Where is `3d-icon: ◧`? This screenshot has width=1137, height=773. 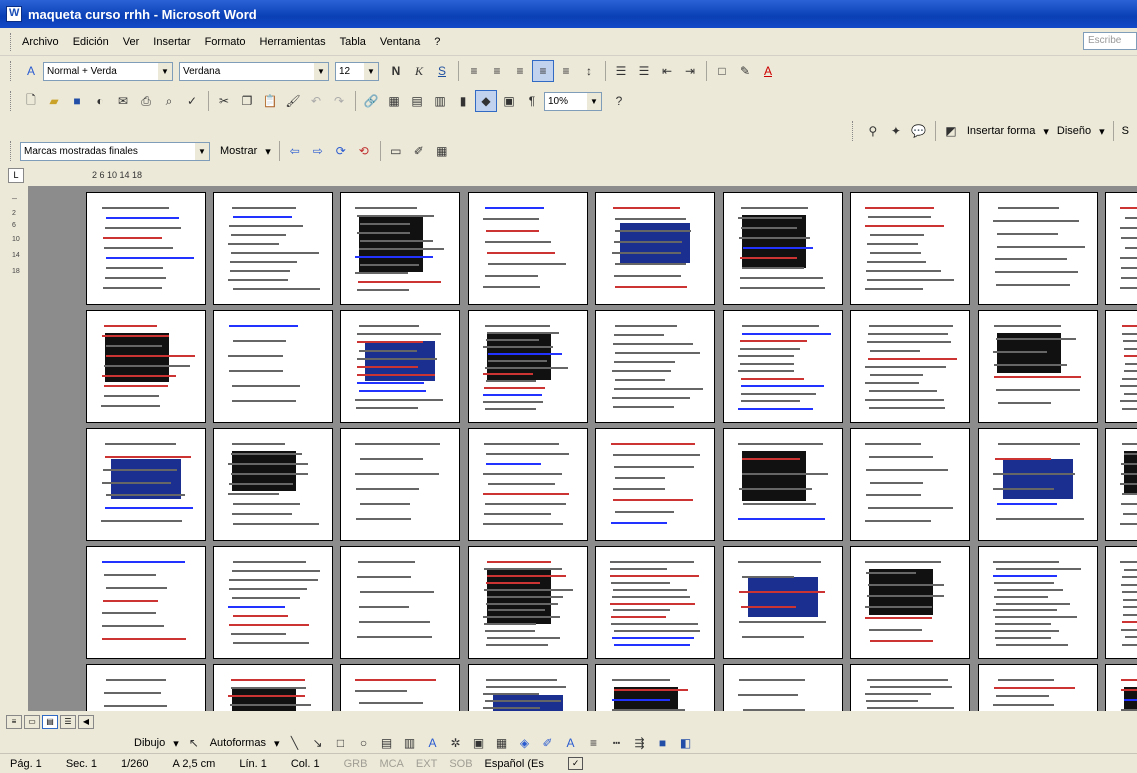
3d-icon: ◧ is located at coordinates (686, 743).